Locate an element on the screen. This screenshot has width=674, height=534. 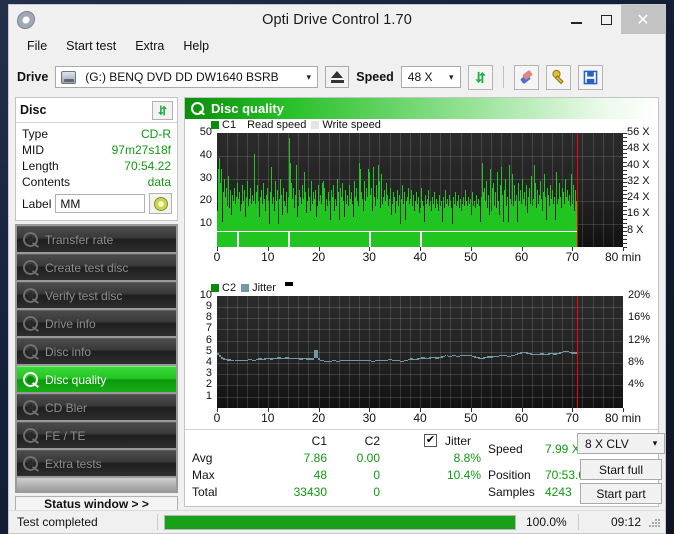
legend-label-c1: C1 is located at coordinates (229, 125).